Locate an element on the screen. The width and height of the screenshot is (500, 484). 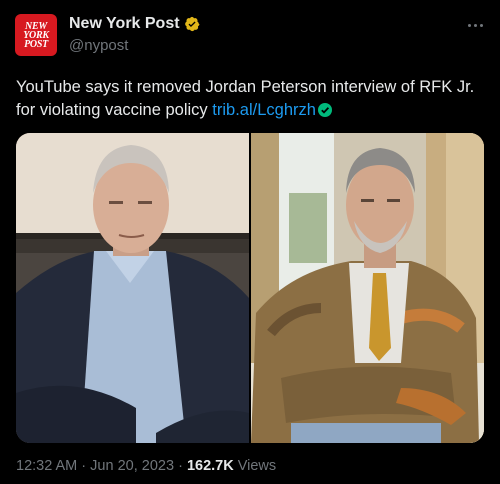
logo-line-3: POST is located at coordinates (36, 44).